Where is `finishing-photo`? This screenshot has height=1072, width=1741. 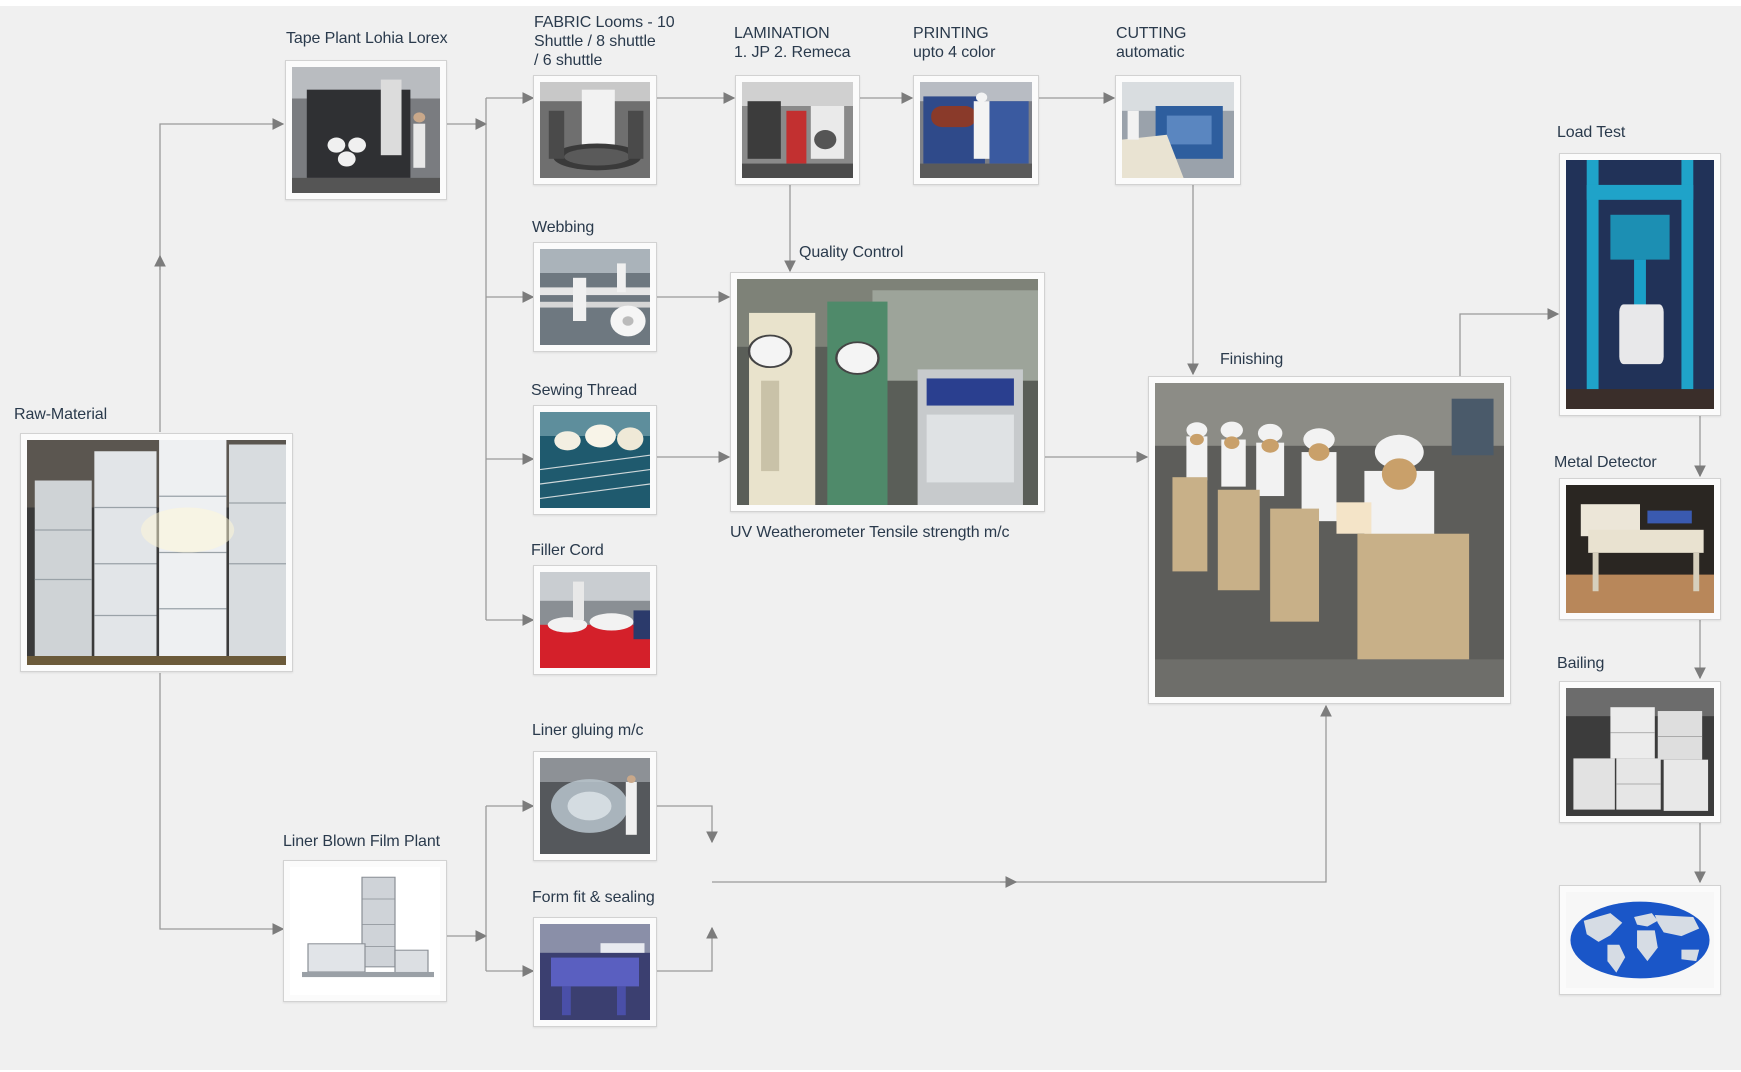 finishing-photo is located at coordinates (1329, 540).